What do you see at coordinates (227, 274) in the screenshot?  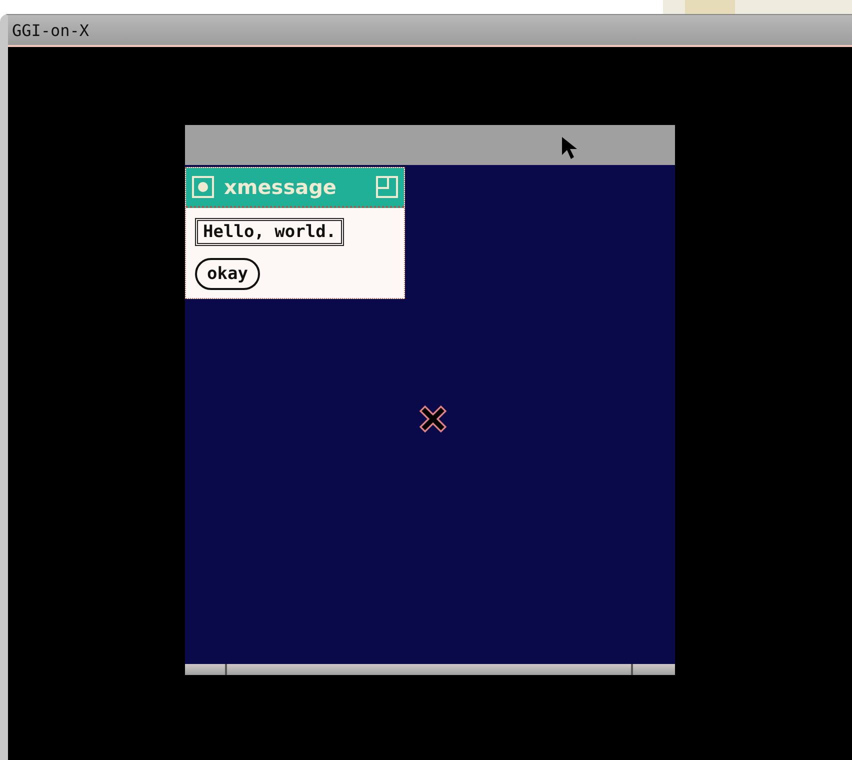 I see `okay-button: okay` at bounding box center [227, 274].